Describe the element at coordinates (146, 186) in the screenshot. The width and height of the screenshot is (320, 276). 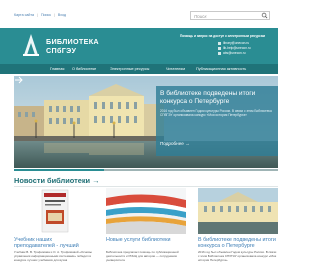
I see `divider` at that location.